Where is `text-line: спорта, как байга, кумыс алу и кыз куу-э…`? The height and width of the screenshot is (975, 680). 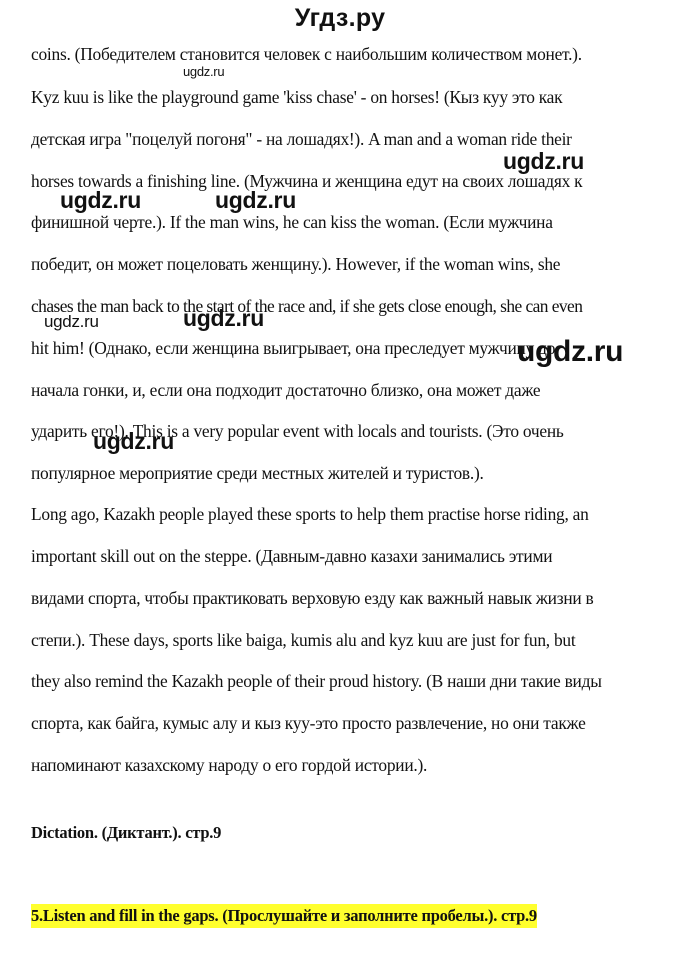 text-line: спорта, как байга, кумыс алу и кыз куу-э… is located at coordinates (308, 723).